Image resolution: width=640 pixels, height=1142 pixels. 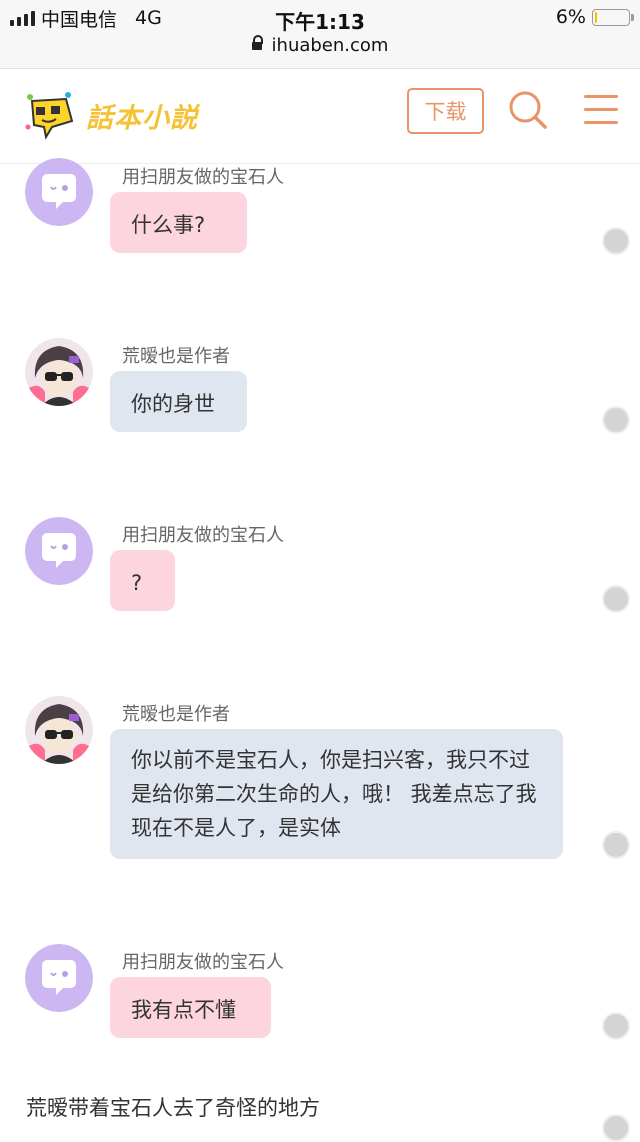 What do you see at coordinates (320, 116) in the screenshot?
I see `app-header: 話本小説 下载` at bounding box center [320, 116].